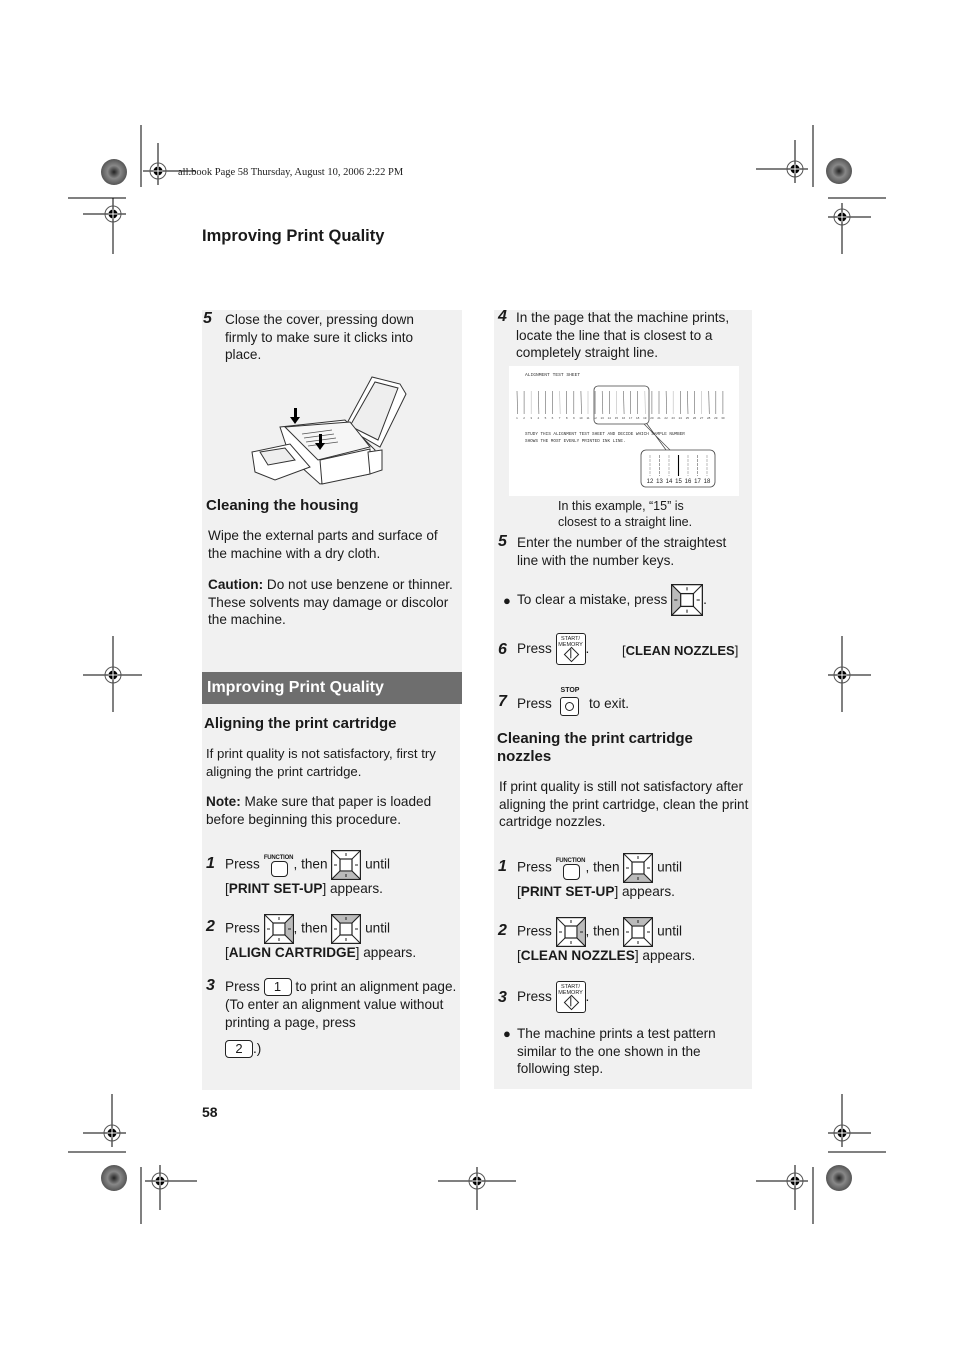  I want to click on zoom-line-label: 14, so click(669, 482).